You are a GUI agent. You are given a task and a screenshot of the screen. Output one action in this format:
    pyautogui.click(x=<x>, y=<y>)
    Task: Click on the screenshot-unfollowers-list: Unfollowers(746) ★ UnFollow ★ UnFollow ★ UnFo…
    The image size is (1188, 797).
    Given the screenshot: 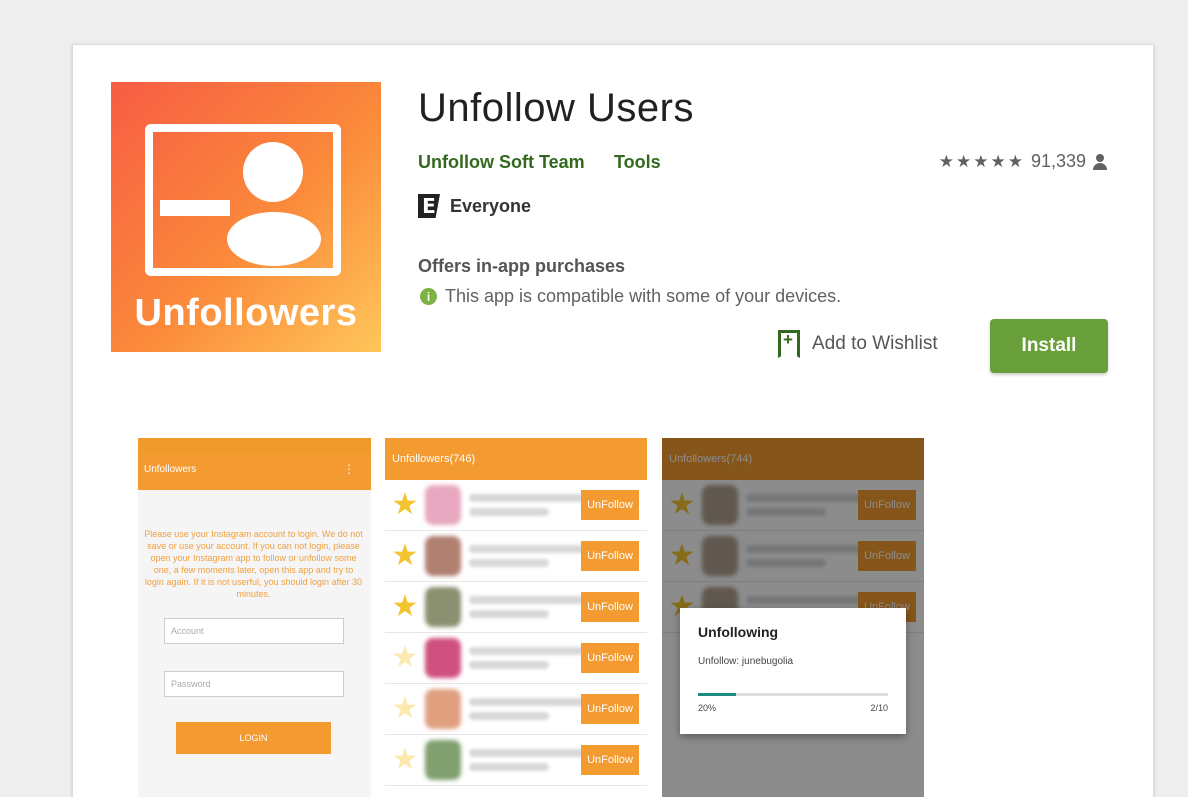 What is the action you would take?
    pyautogui.click(x=516, y=617)
    